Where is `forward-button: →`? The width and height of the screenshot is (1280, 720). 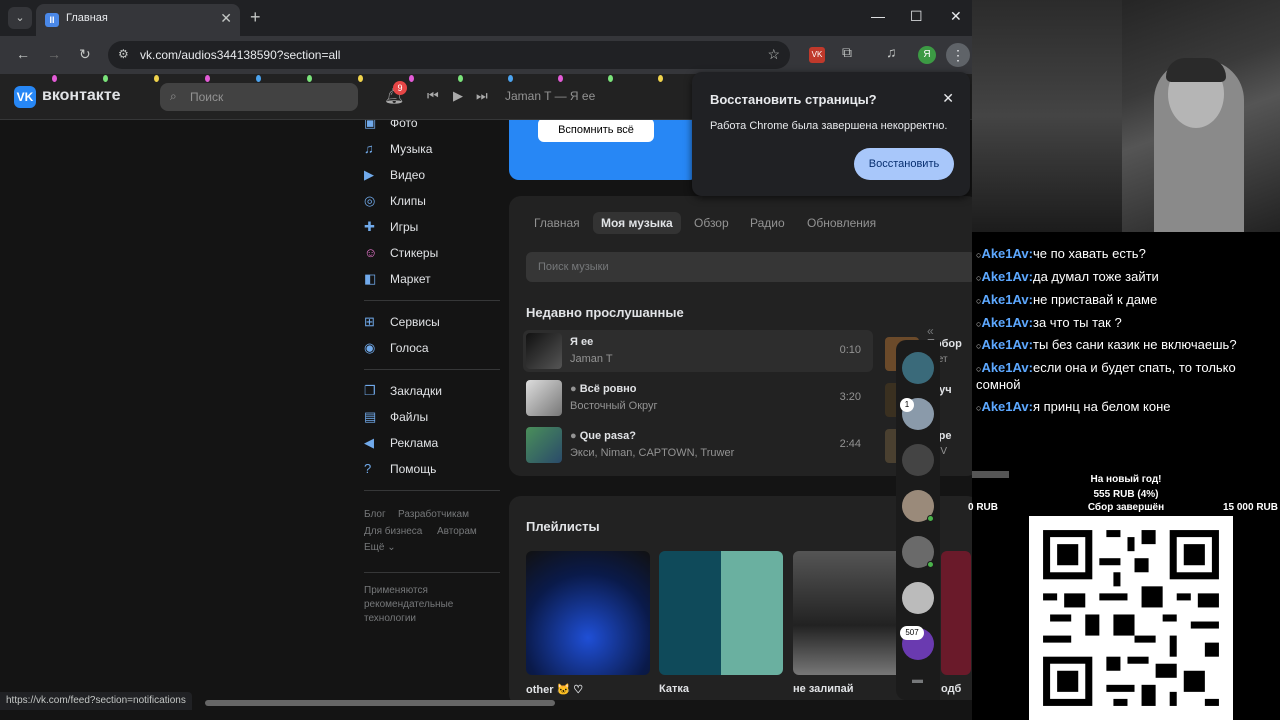 forward-button: → is located at coordinates (54, 54).